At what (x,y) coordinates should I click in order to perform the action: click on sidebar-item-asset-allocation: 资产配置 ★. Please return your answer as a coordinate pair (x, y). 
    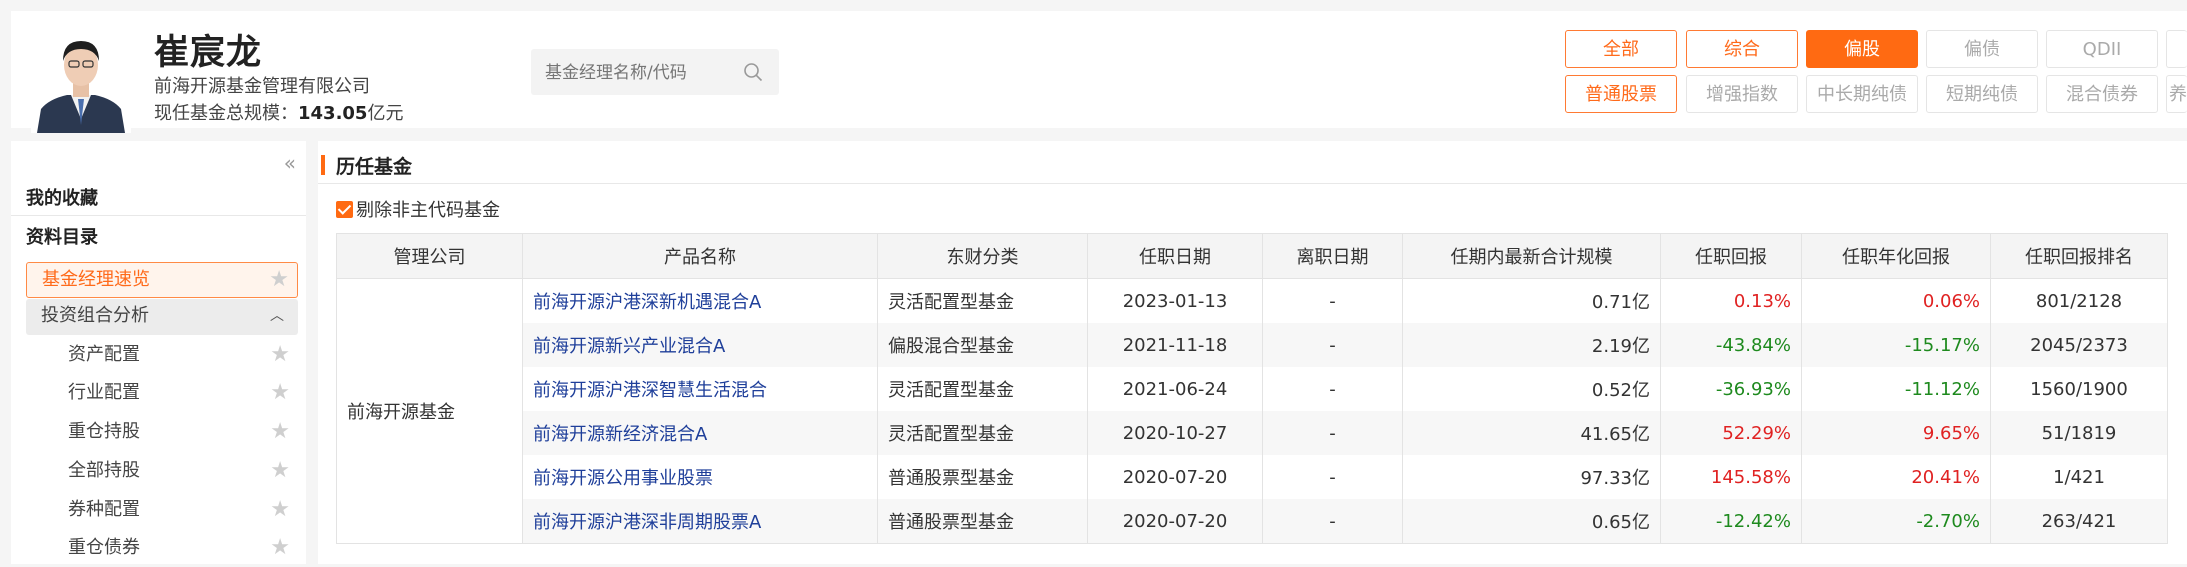
    Looking at the image, I should click on (162, 356).